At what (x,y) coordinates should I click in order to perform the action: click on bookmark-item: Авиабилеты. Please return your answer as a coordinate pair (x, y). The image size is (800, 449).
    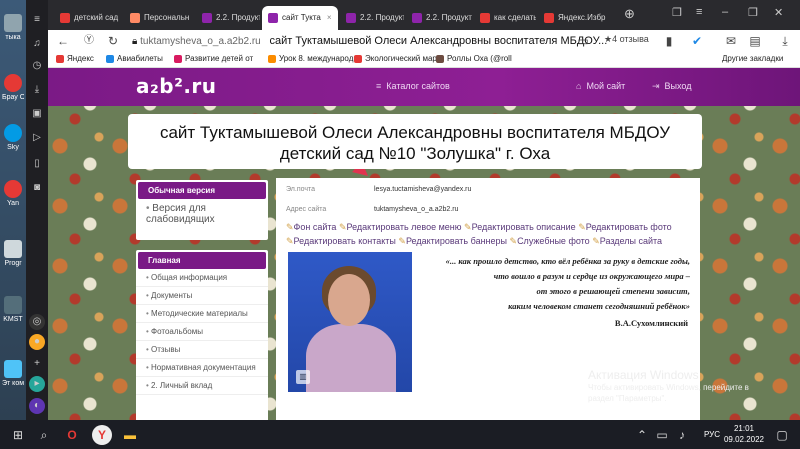
    Looking at the image, I should click on (134, 58).